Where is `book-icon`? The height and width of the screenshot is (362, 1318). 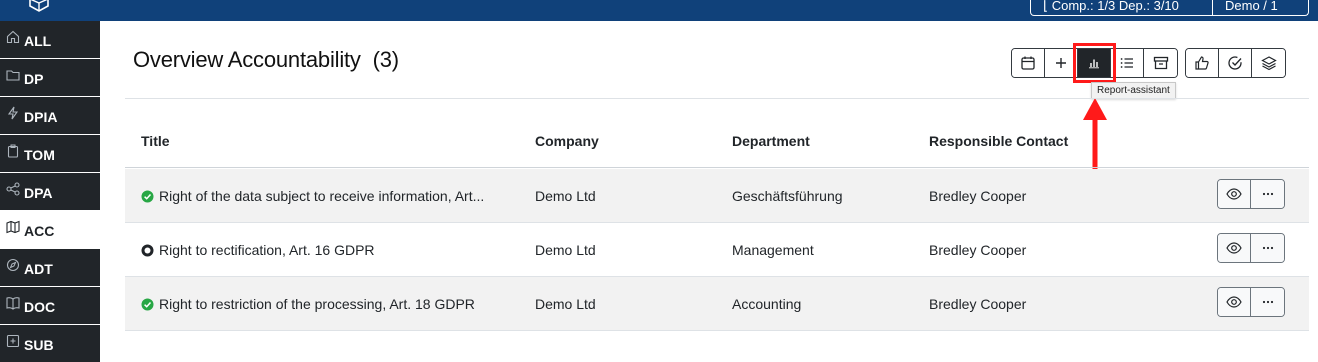 book-icon is located at coordinates (12, 302).